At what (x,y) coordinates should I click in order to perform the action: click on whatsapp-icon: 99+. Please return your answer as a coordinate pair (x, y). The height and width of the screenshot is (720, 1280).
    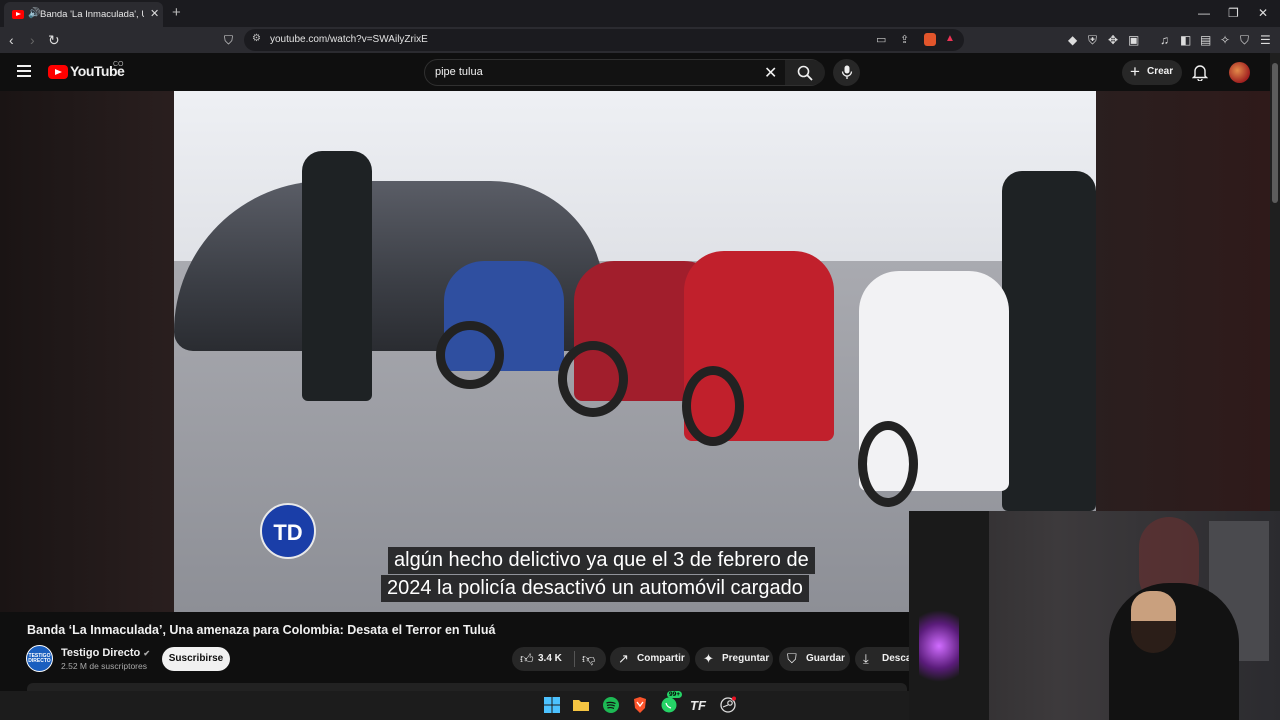
    Looking at the image, I should click on (671, 703).